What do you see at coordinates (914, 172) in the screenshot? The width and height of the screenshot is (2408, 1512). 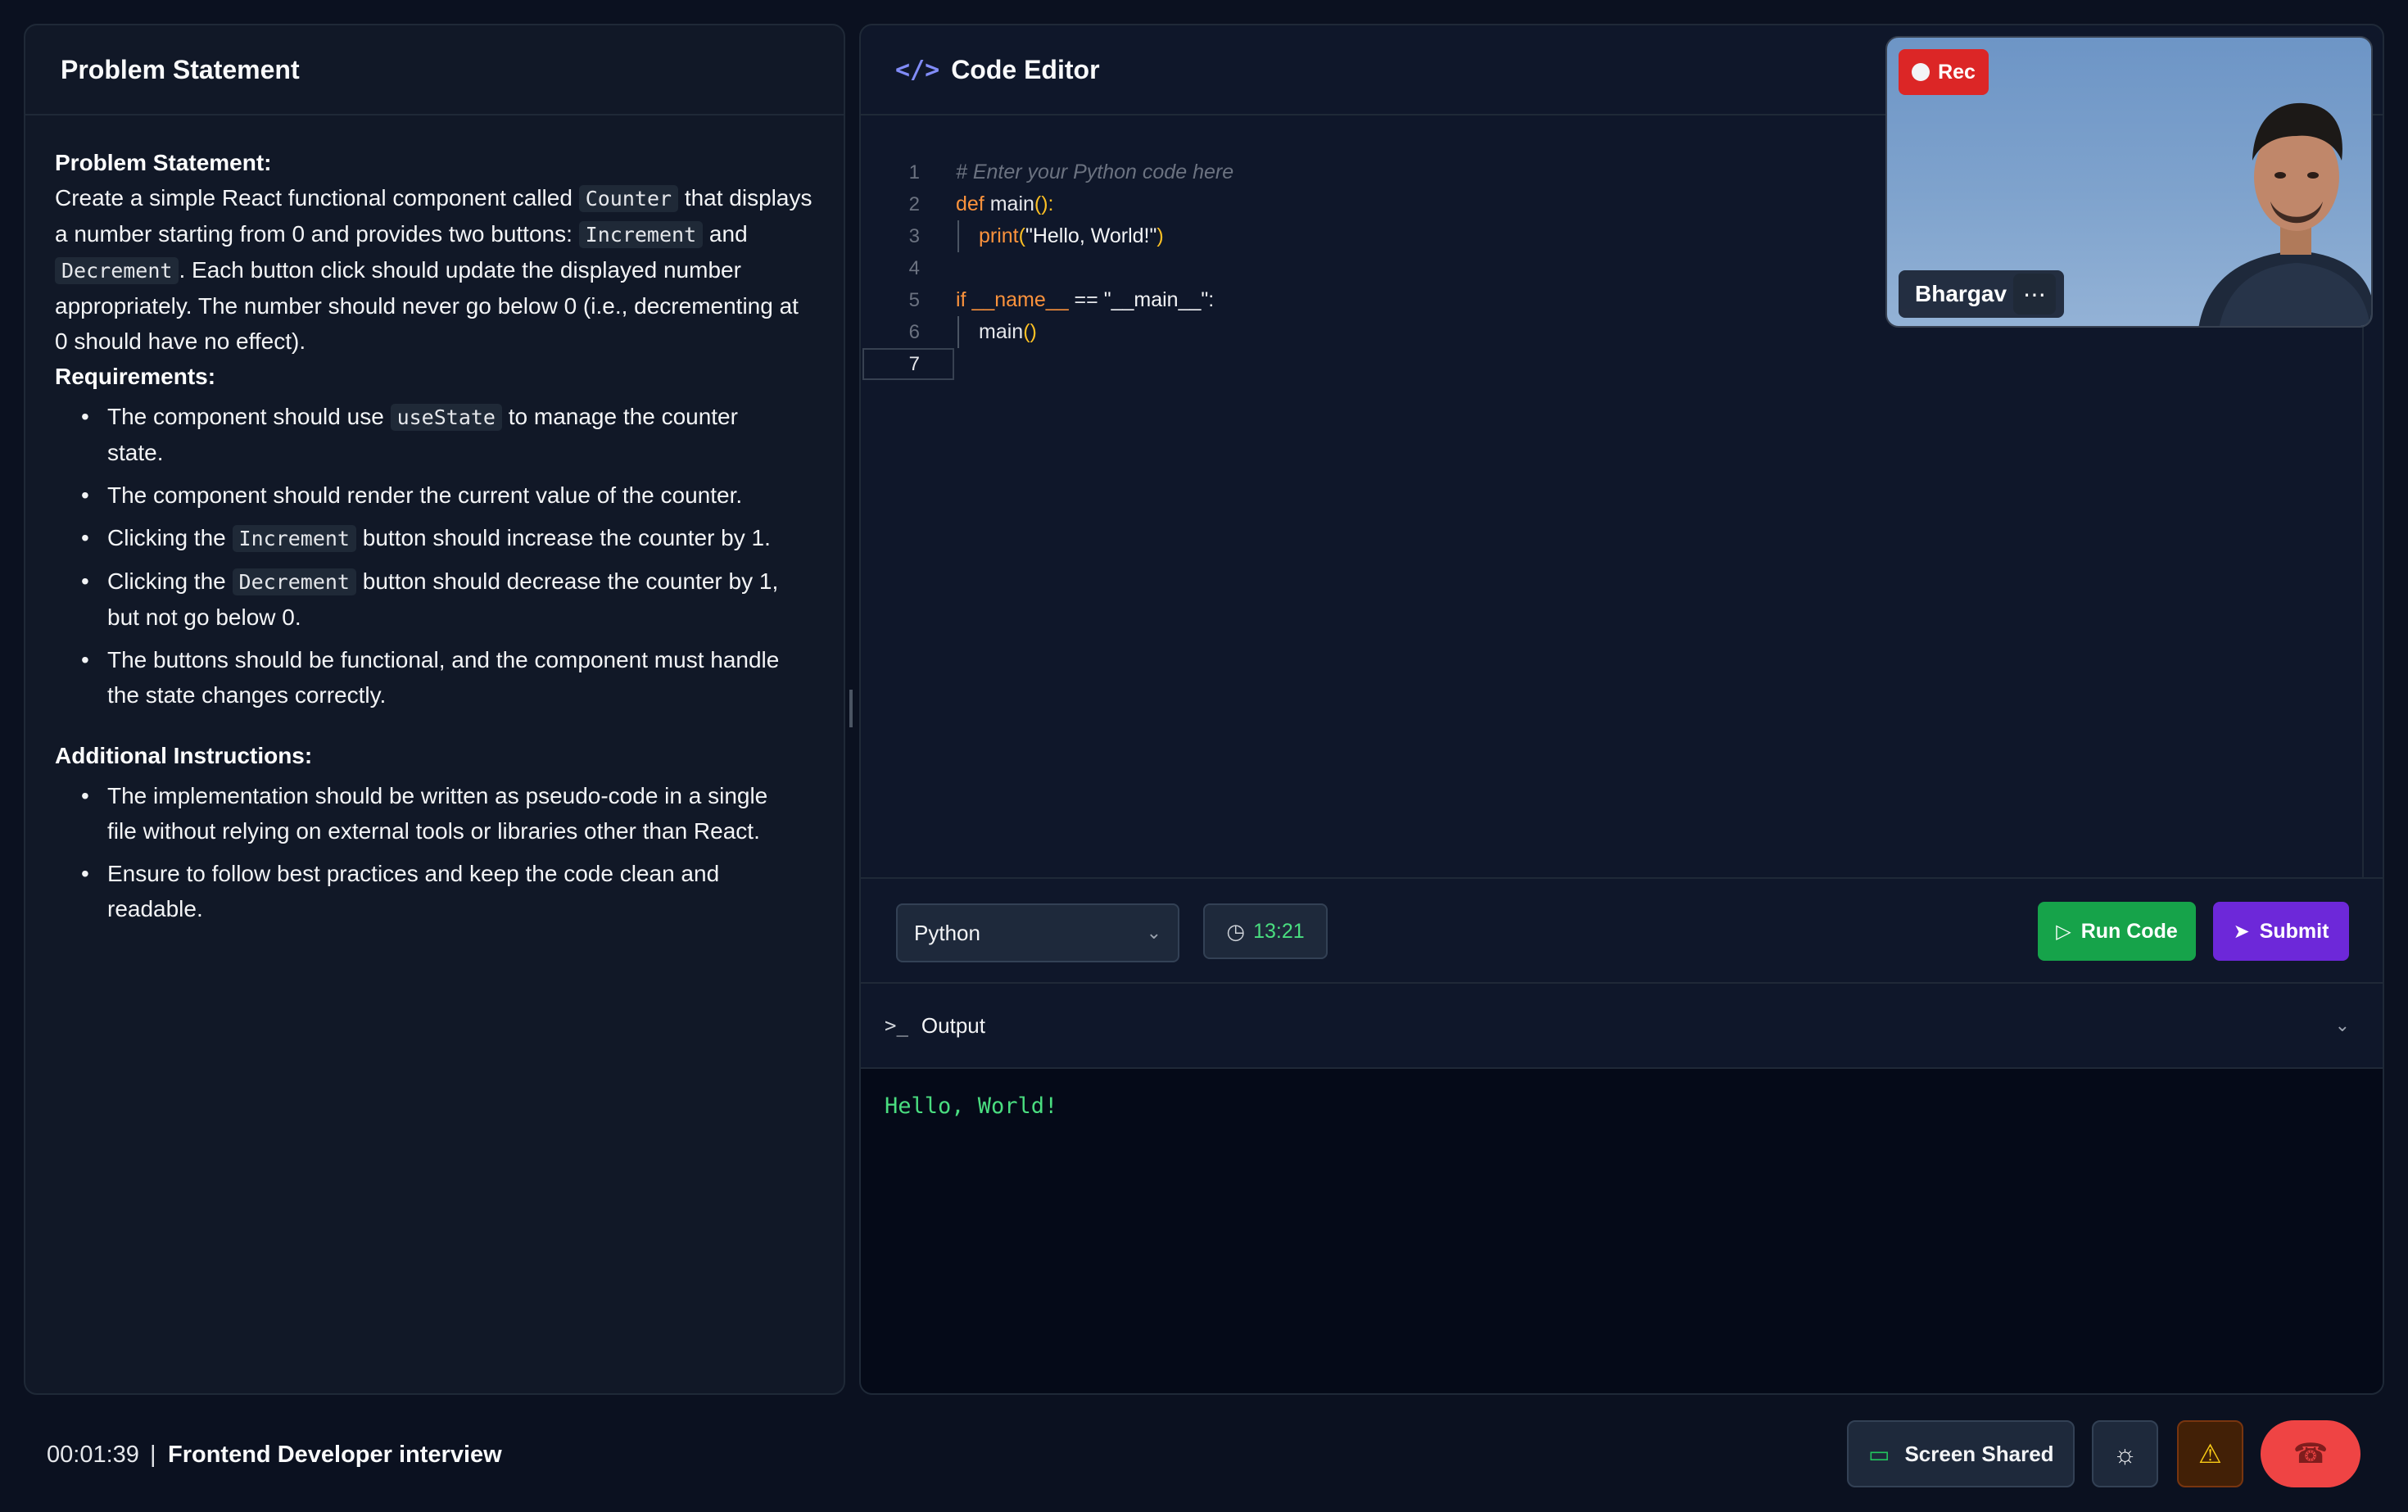 I see `line-number: 1` at bounding box center [914, 172].